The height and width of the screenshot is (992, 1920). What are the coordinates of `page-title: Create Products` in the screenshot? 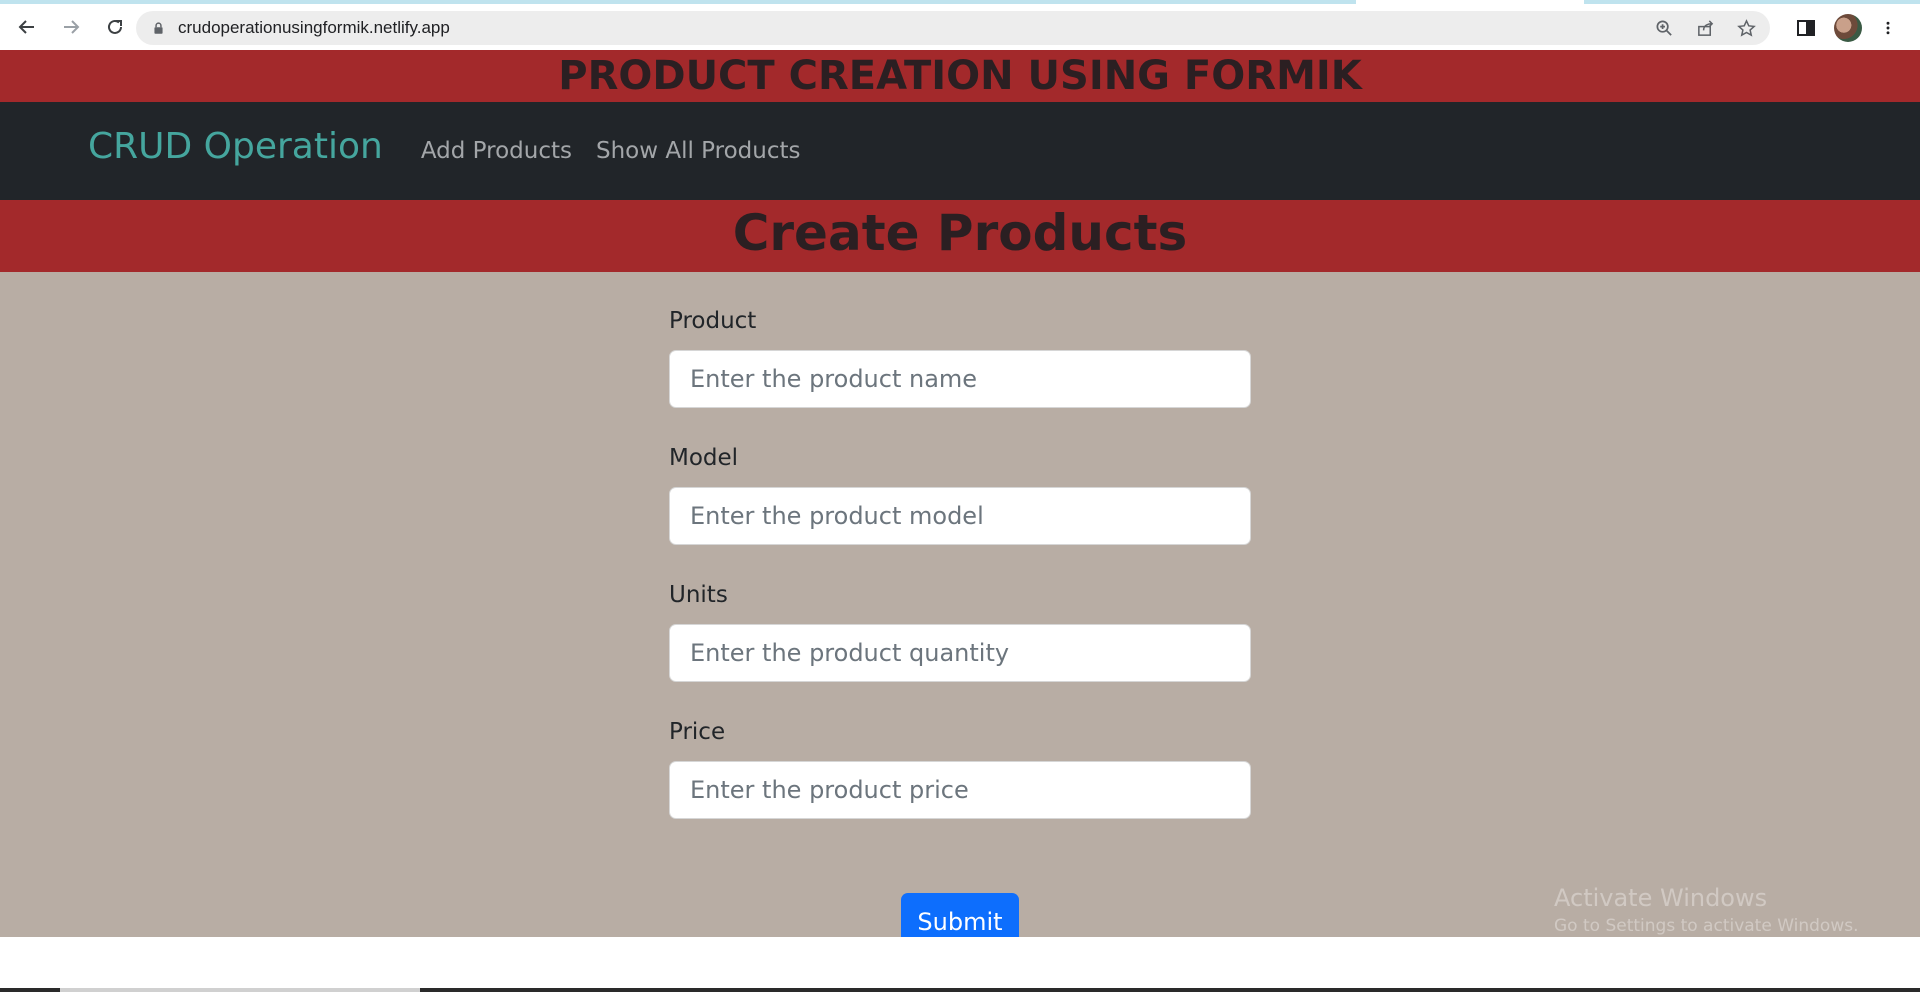 It's located at (960, 233).